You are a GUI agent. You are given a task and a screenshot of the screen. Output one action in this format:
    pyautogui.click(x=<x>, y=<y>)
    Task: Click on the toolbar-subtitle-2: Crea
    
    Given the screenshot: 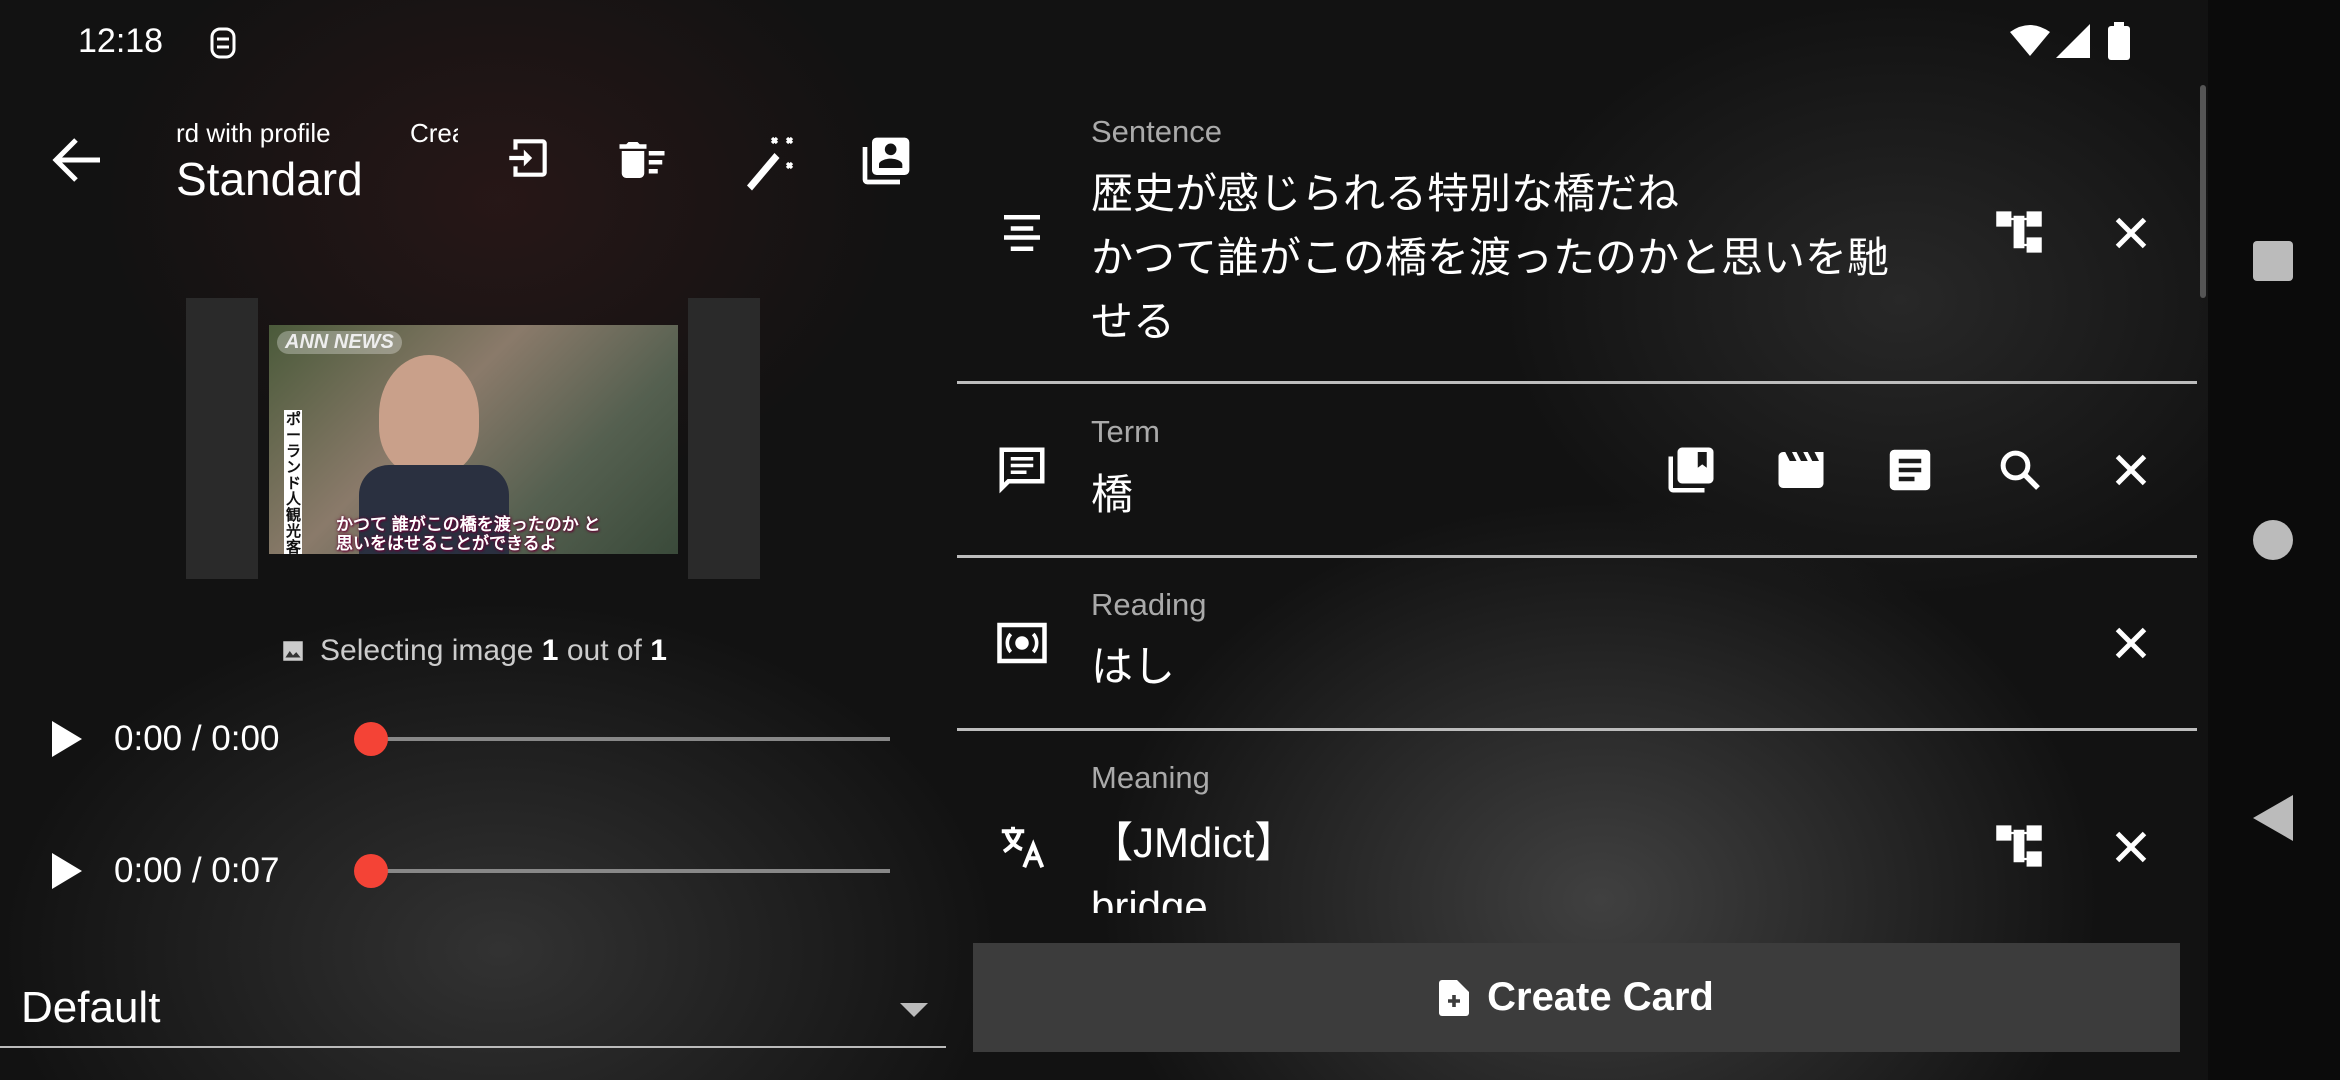 What is the action you would take?
    pyautogui.click(x=434, y=133)
    